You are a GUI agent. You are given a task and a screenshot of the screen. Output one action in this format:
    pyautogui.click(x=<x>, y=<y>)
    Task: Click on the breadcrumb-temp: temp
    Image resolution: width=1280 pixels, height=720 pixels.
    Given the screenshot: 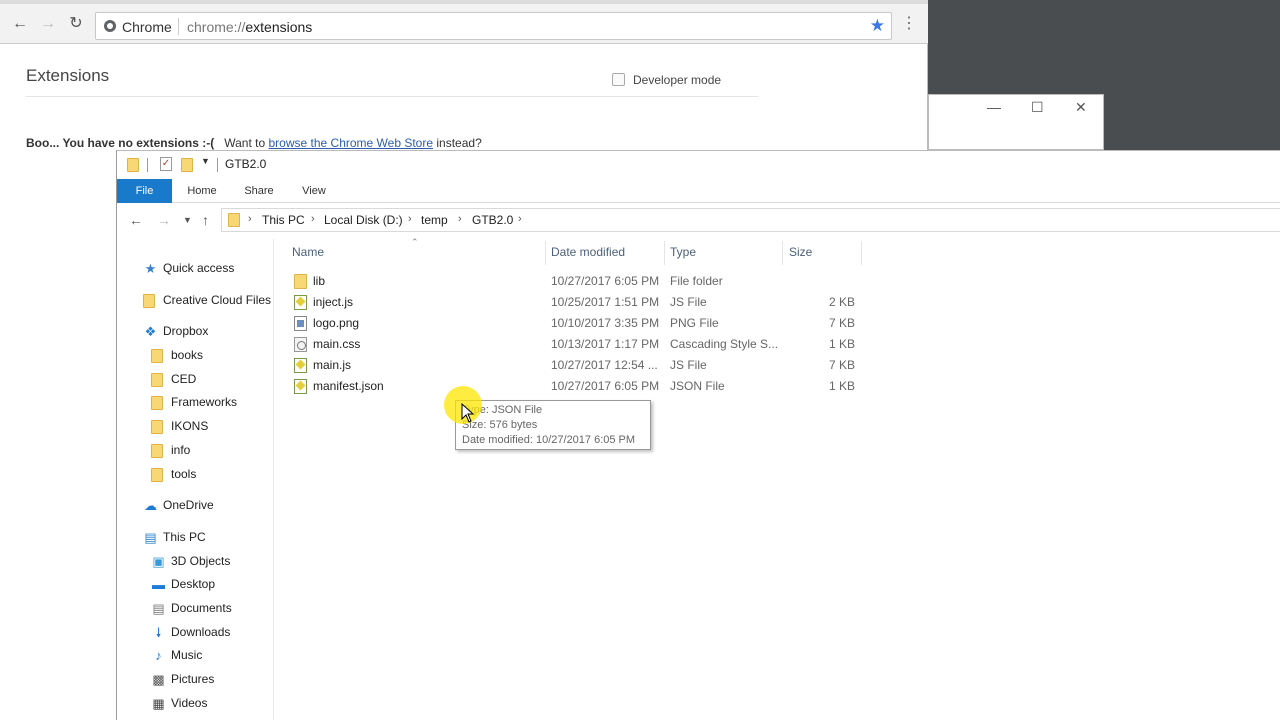 What is the action you would take?
    pyautogui.click(x=434, y=220)
    